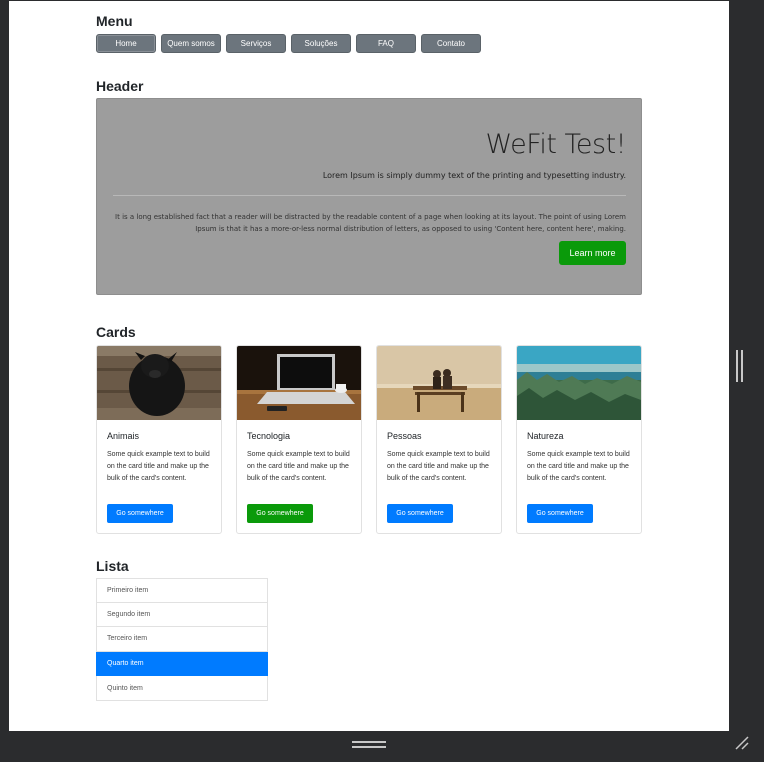 This screenshot has width=764, height=762. What do you see at coordinates (386, 43) in the screenshot?
I see `menu-button-faq: FAQ` at bounding box center [386, 43].